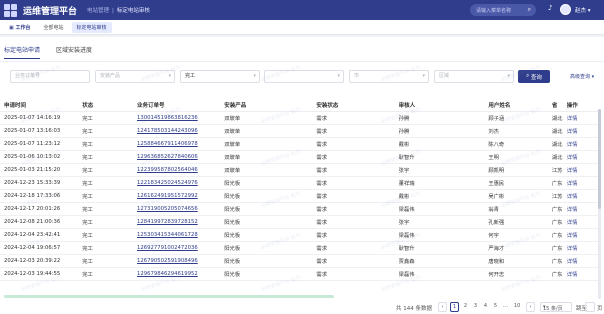  What do you see at coordinates (550, 8) in the screenshot?
I see `notification-icon: ♪` at bounding box center [550, 8].